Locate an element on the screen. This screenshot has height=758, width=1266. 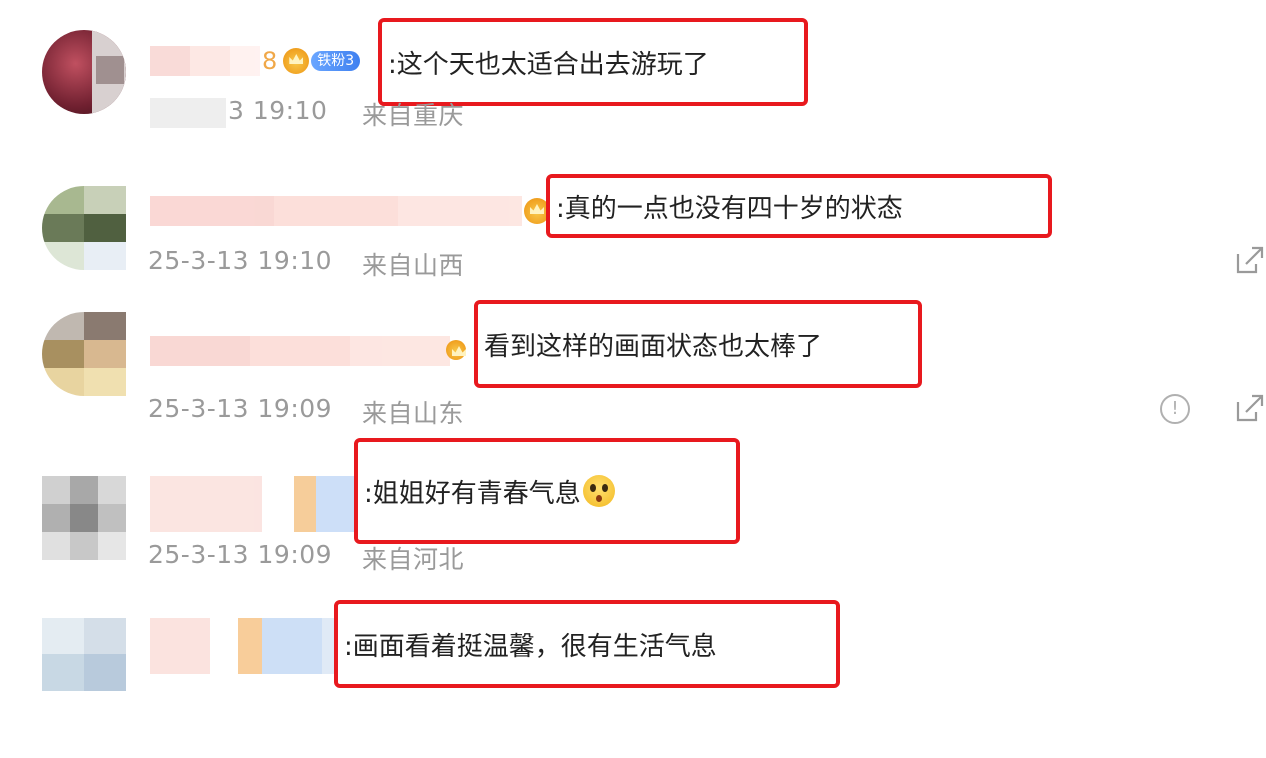
comment-location: 来自山西 is located at coordinates (413, 265).